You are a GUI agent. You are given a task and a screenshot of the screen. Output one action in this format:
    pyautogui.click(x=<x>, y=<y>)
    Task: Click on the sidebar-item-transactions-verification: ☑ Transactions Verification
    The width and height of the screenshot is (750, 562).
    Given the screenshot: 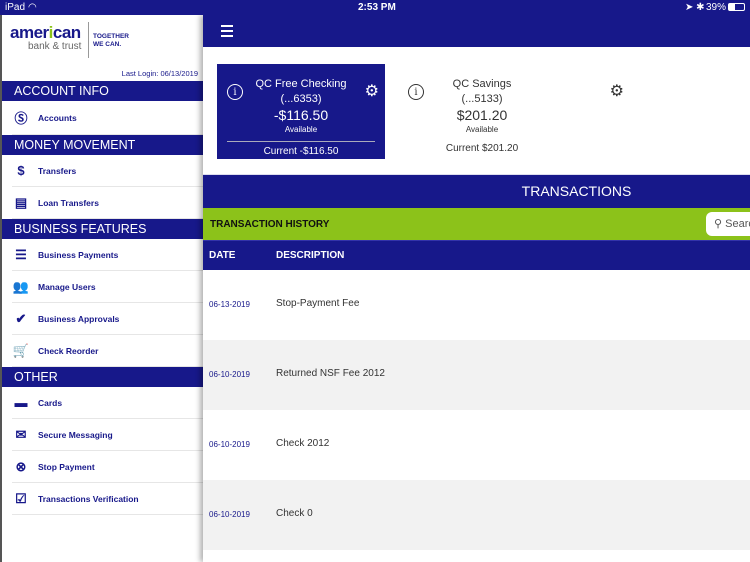 What is the action you would take?
    pyautogui.click(x=107, y=499)
    